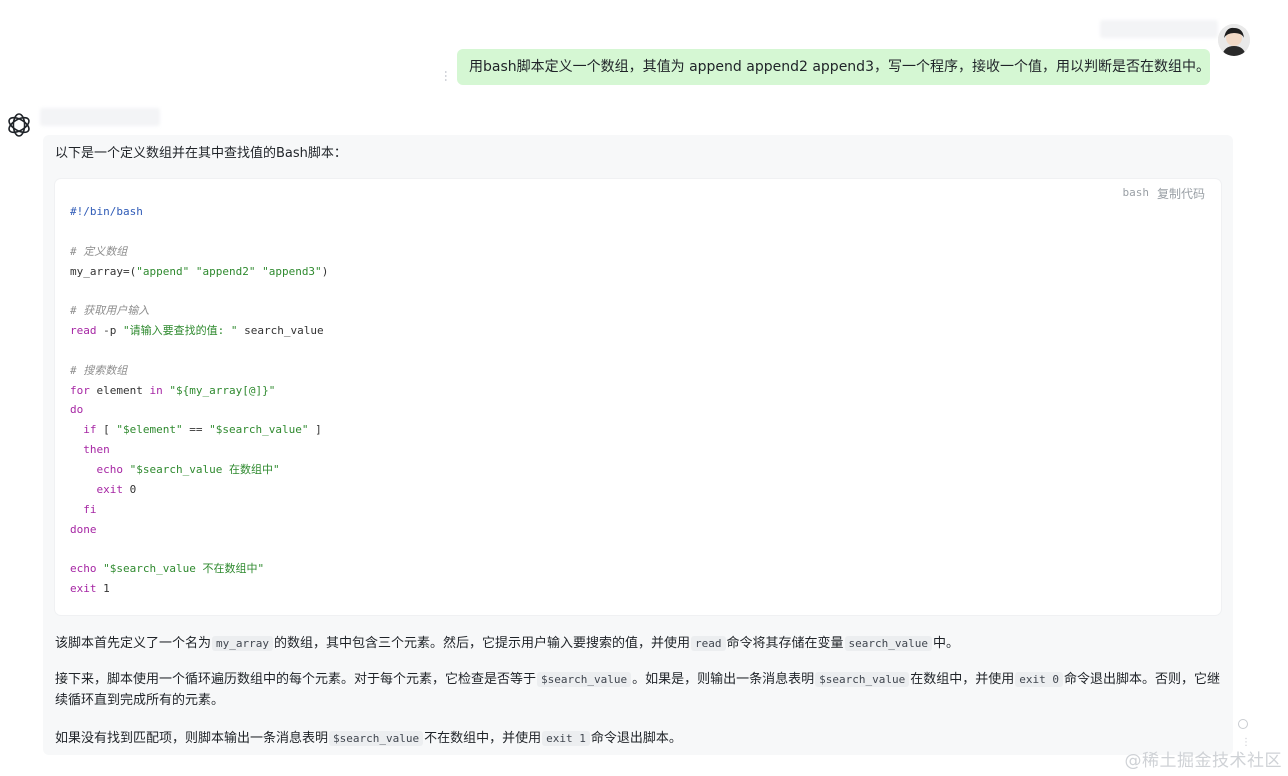  What do you see at coordinates (259, 430) in the screenshot?
I see `code-token: "$search_value"` at bounding box center [259, 430].